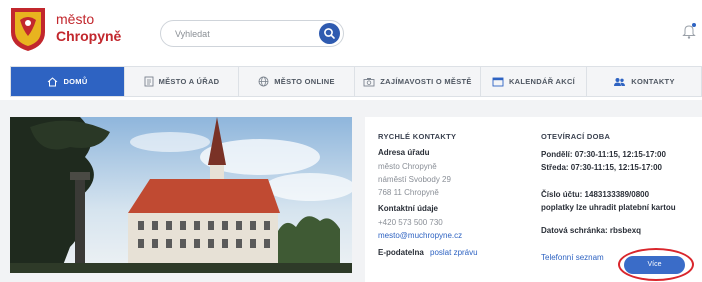  I want to click on brand-line1: město, so click(75, 19).